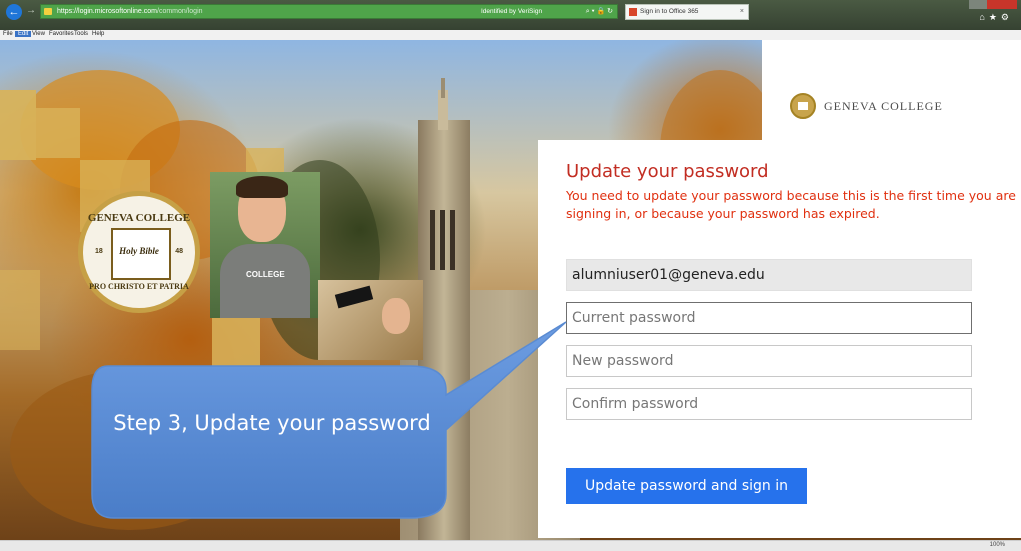  Describe the element at coordinates (511, 11) in the screenshot. I see `verified-identity: Identified by VeriSign` at that location.